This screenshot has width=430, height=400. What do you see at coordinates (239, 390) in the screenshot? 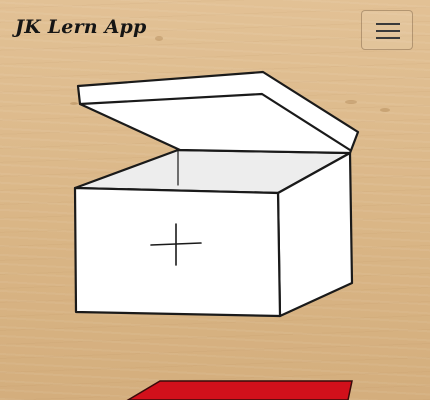
I see `red-box-icon` at bounding box center [239, 390].